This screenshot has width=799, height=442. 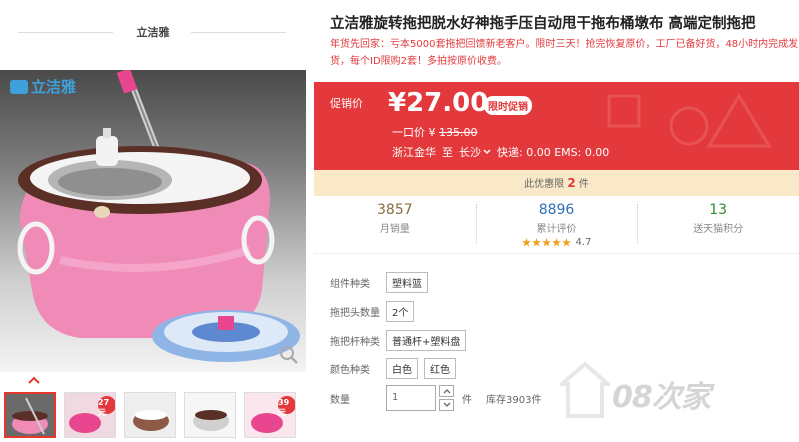 I want to click on thumbnail-5: 39元, so click(x=270, y=415).